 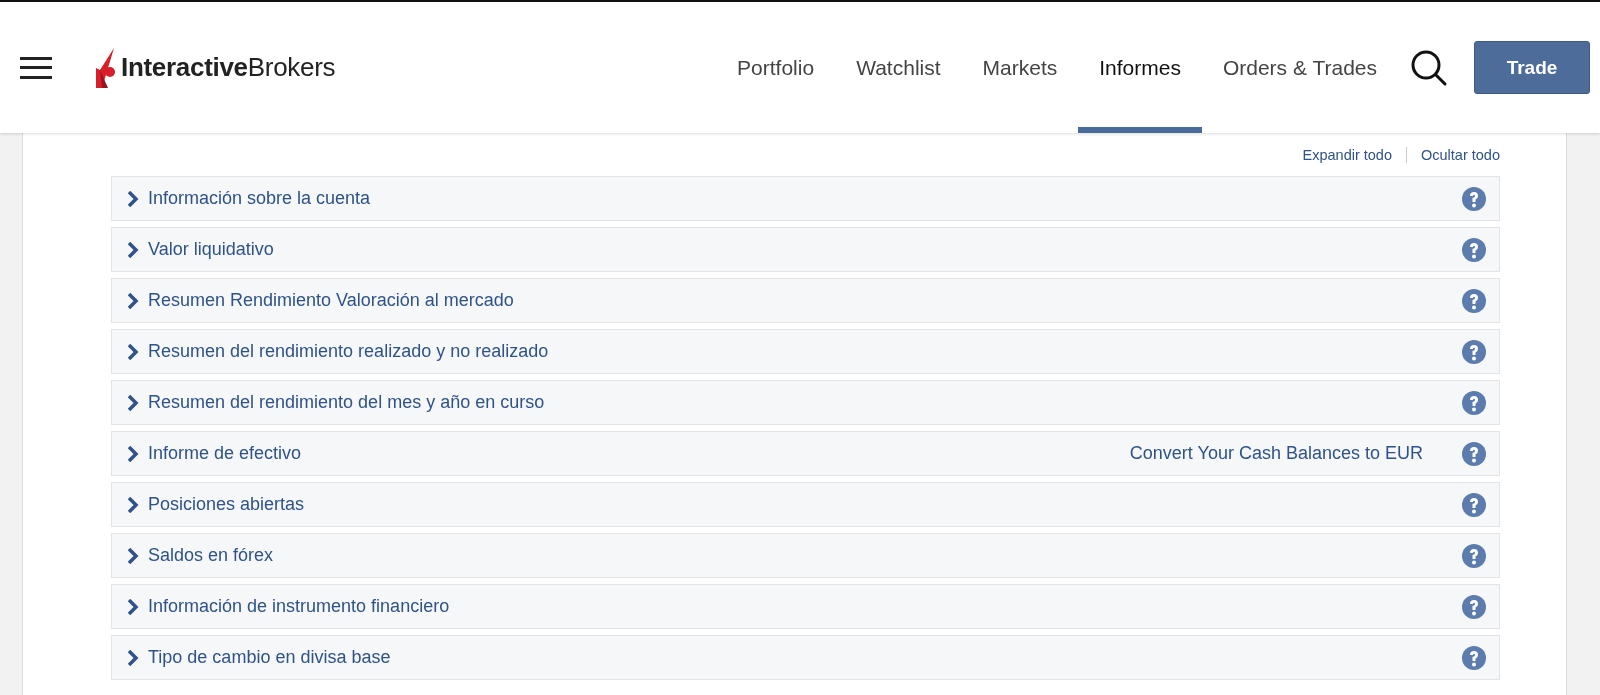 I want to click on section-title: Información sobre la cuenta, so click(x=259, y=198).